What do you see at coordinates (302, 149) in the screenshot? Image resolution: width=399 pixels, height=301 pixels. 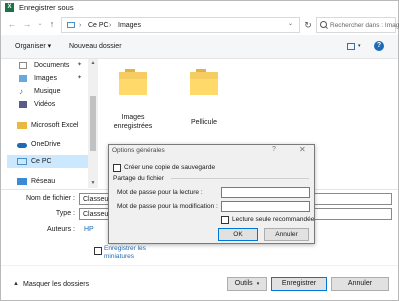 I see `close-icon: ✕` at bounding box center [302, 149].